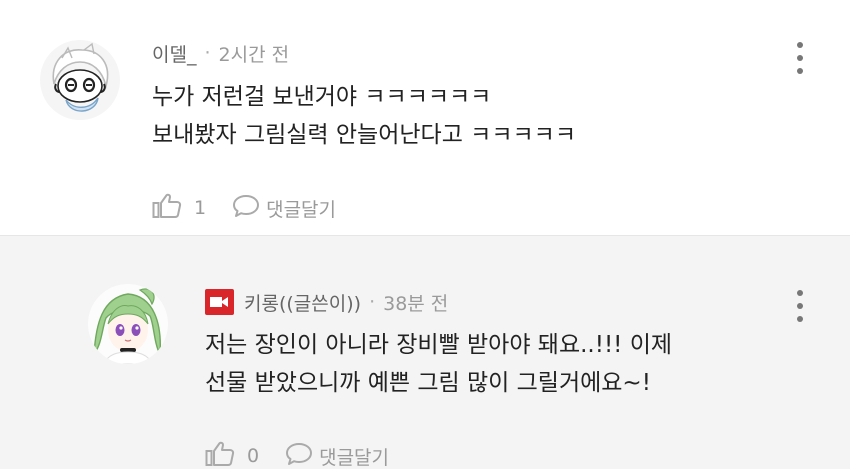  What do you see at coordinates (364, 135) in the screenshot?
I see `comment-line: 보내봤자 그림실력 안늘어난다고 ㅋㅋㅋㅋㅋ` at bounding box center [364, 135].